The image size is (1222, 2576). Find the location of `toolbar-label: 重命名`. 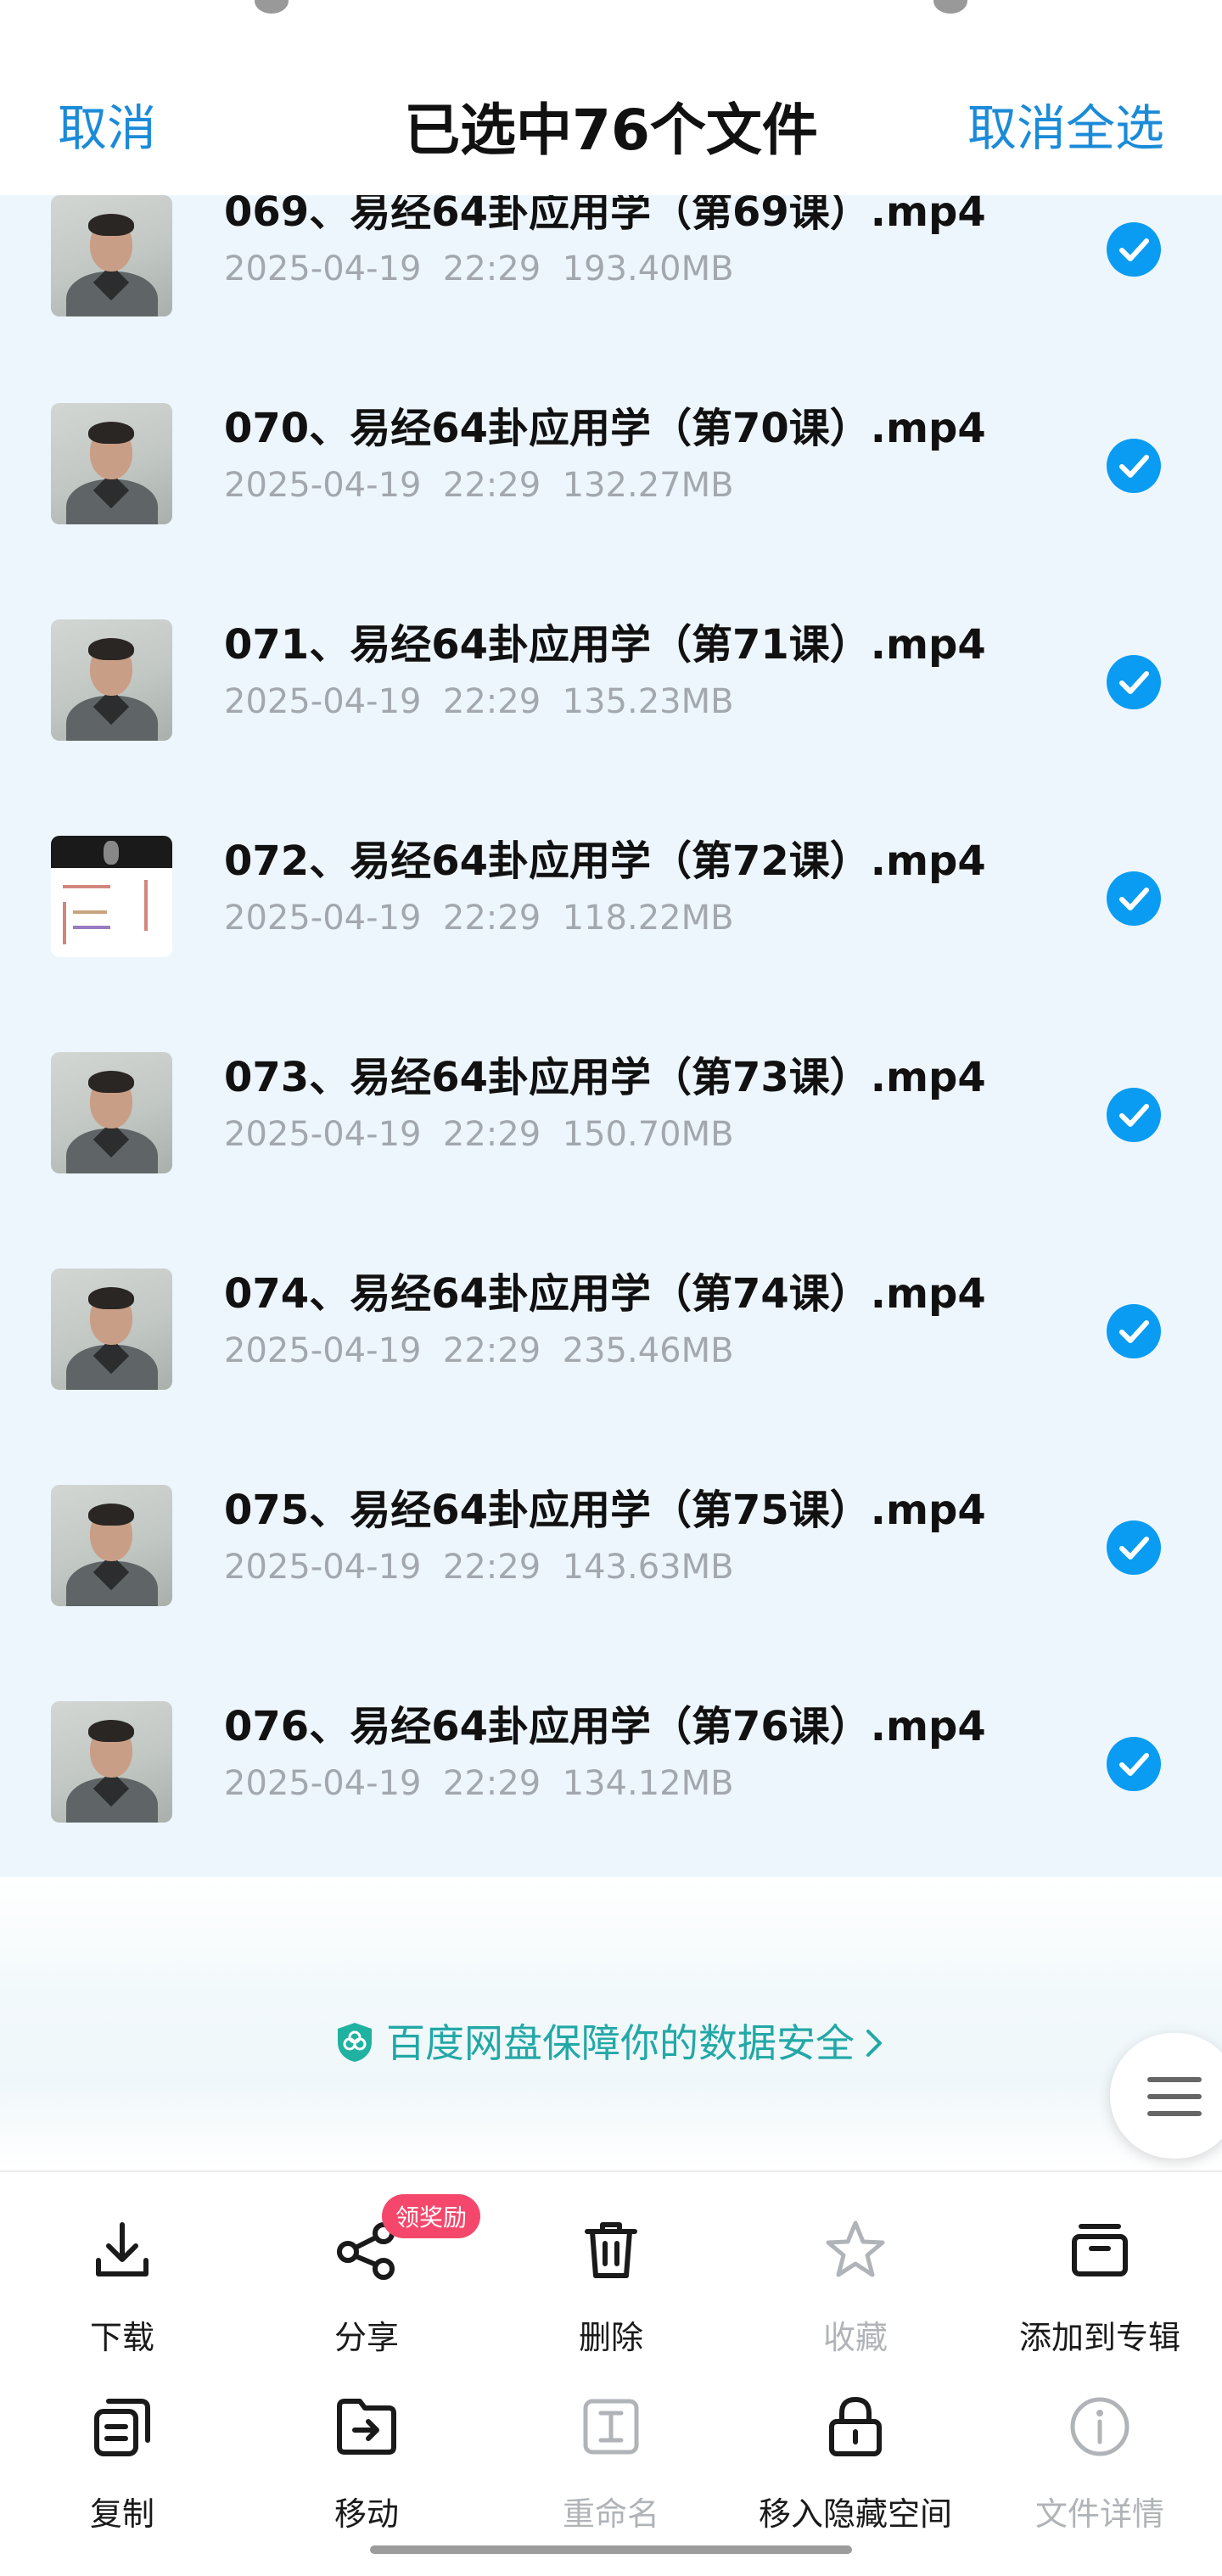

toolbar-label: 重命名 is located at coordinates (610, 2514).